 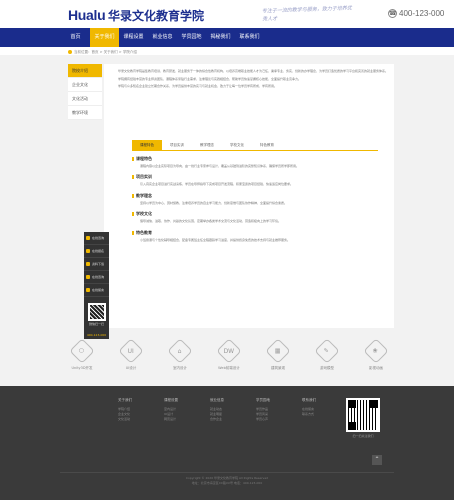 What do you see at coordinates (255, 214) in the screenshot?
I see `section-title: 学校文化` at bounding box center [255, 214].